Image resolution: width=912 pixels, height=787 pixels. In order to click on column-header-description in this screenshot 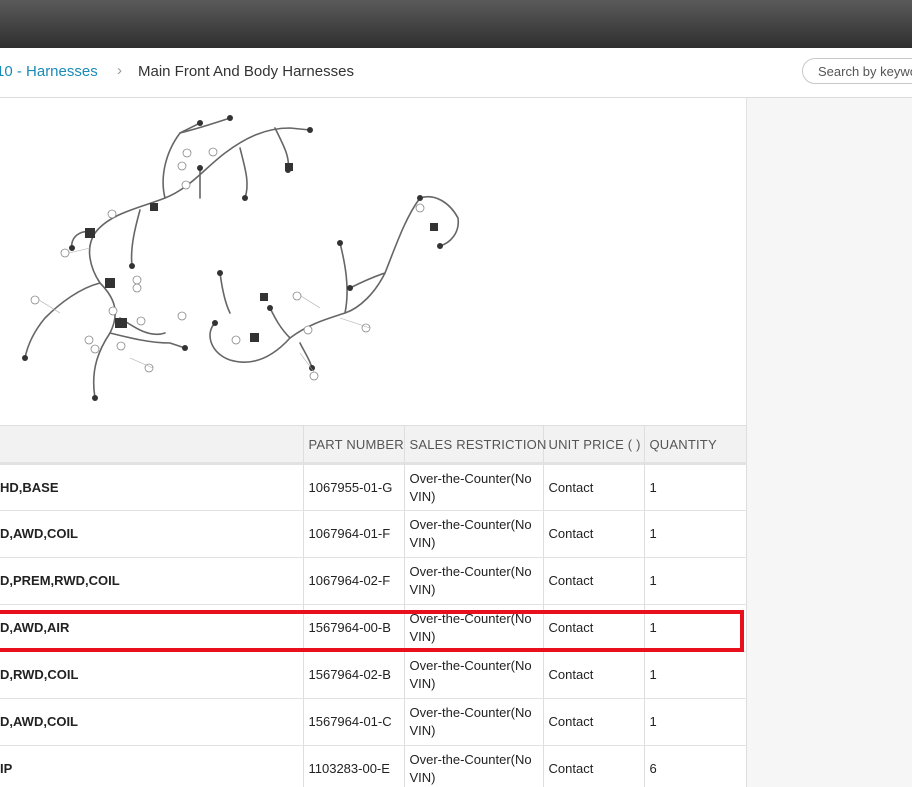, I will do `click(152, 445)`.